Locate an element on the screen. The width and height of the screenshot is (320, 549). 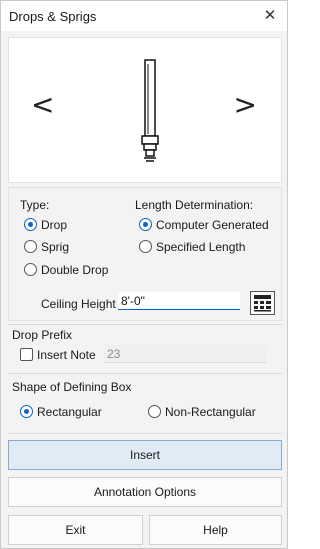
radio-non-rectangular is located at coordinates (154, 411).